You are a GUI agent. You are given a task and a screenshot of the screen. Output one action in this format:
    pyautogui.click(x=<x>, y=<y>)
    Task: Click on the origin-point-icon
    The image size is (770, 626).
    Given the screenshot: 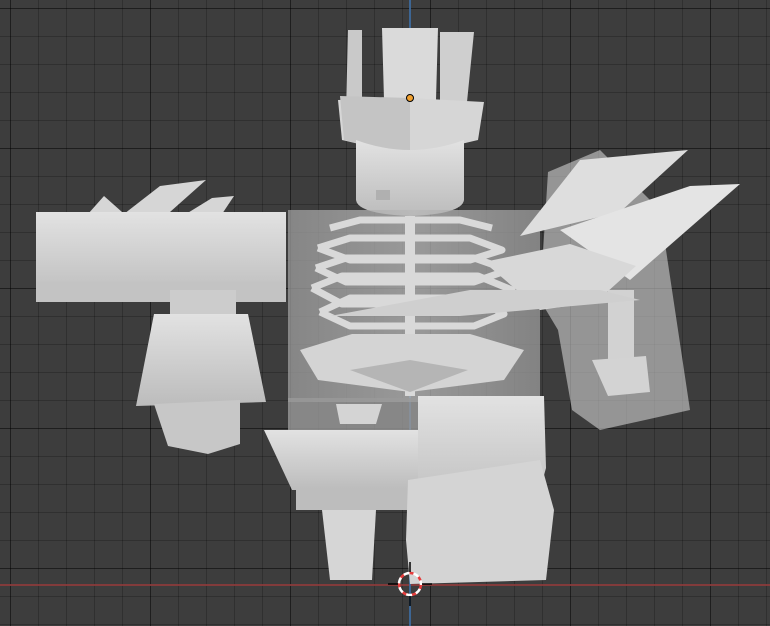 What is the action you would take?
    pyautogui.click(x=410, y=98)
    